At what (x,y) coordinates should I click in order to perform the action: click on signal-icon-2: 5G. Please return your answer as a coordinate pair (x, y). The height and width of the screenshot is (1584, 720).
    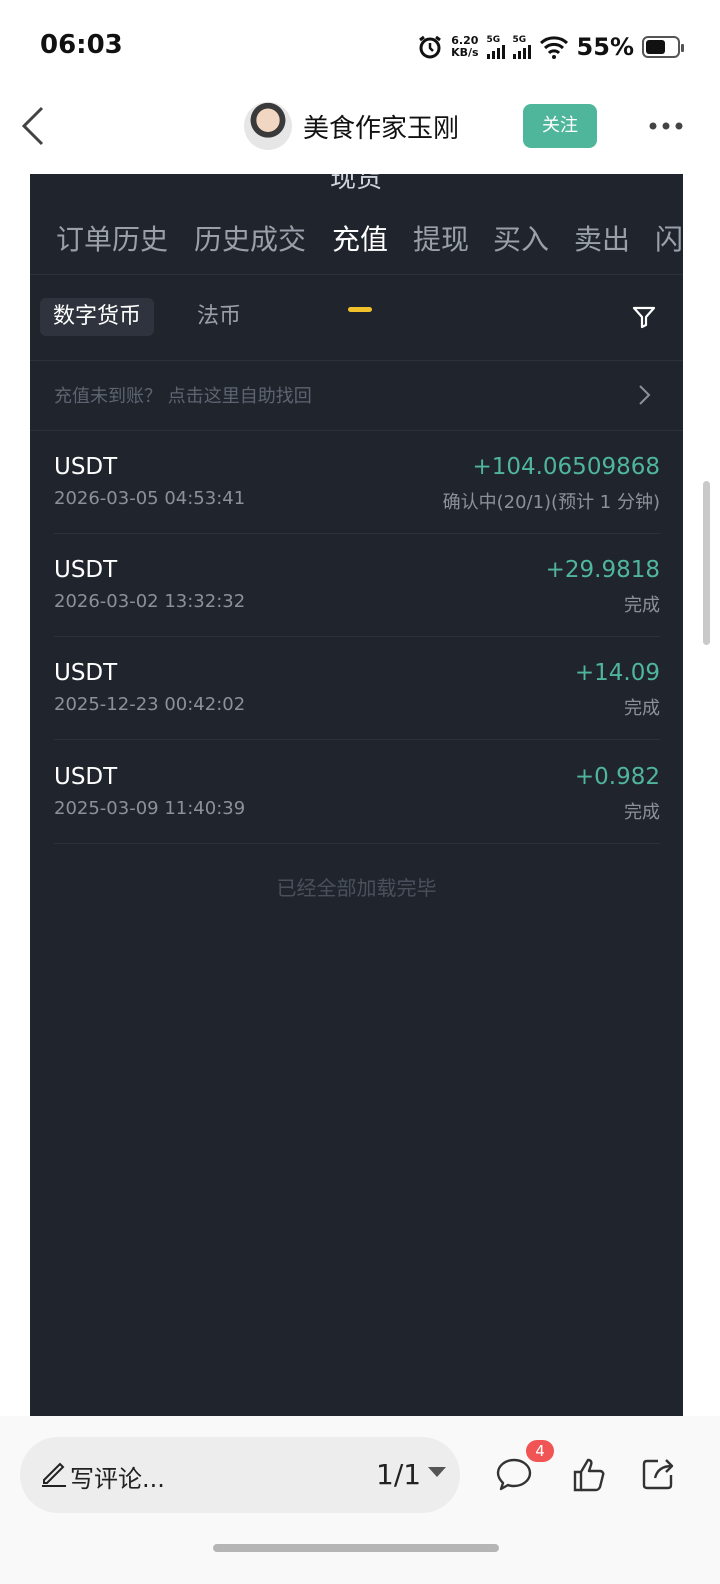
    Looking at the image, I should click on (521, 46).